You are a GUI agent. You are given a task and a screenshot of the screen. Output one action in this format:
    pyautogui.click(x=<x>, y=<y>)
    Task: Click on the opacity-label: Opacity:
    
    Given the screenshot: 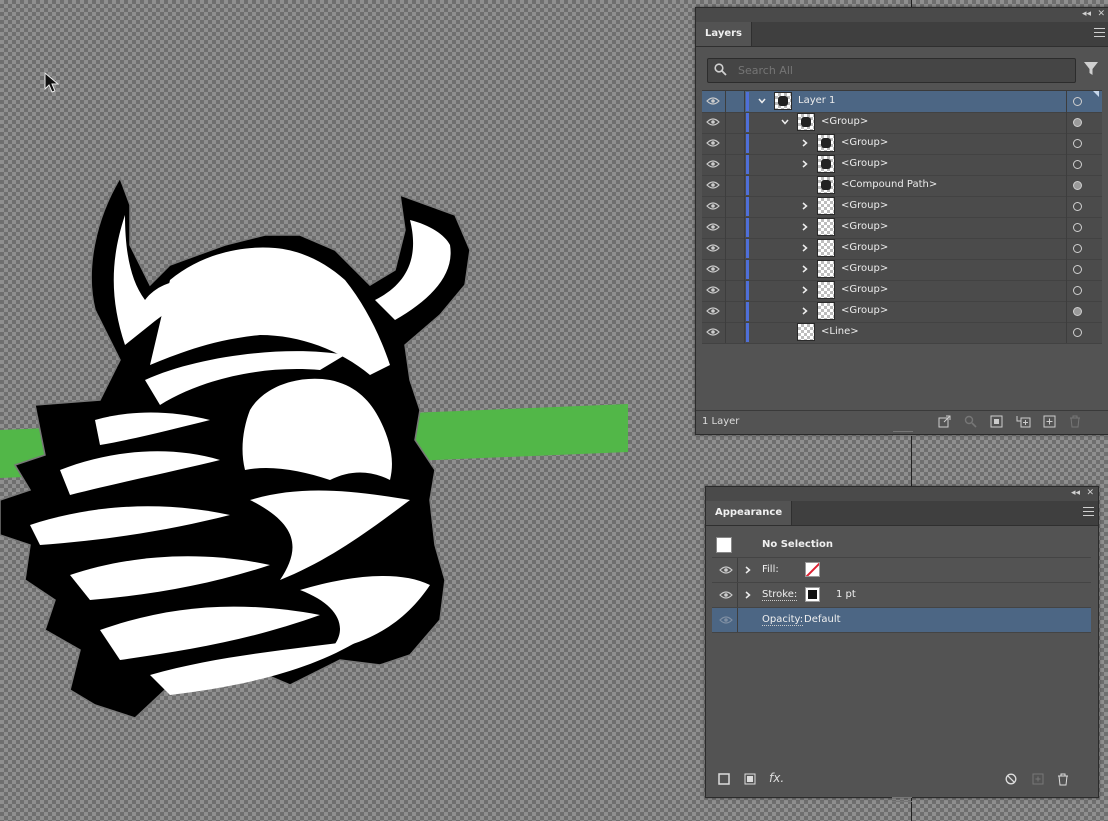 What is the action you would take?
    pyautogui.click(x=783, y=620)
    